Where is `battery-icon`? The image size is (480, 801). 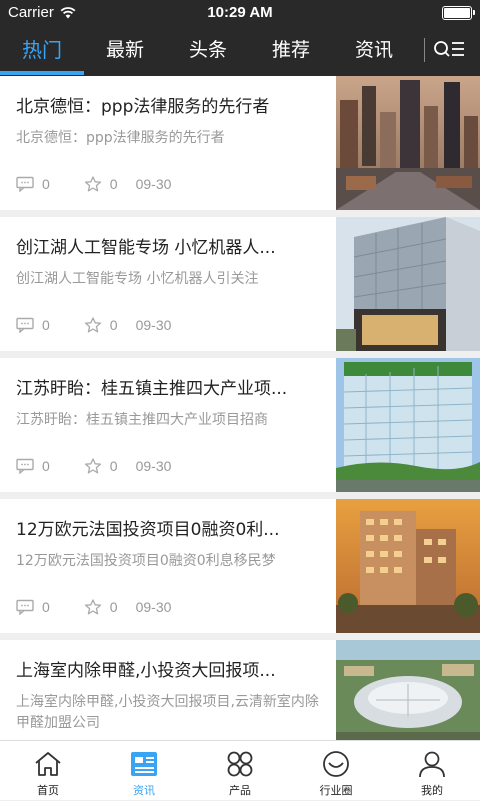 battery-icon is located at coordinates (458, 13).